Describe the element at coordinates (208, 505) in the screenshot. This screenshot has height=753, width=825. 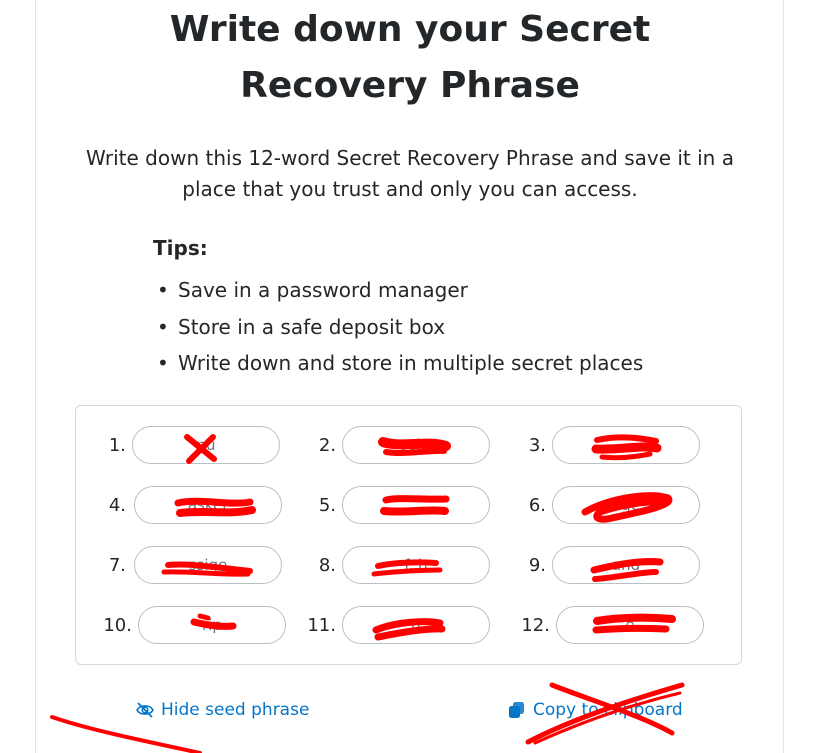
I see `word-chip: asket` at that location.